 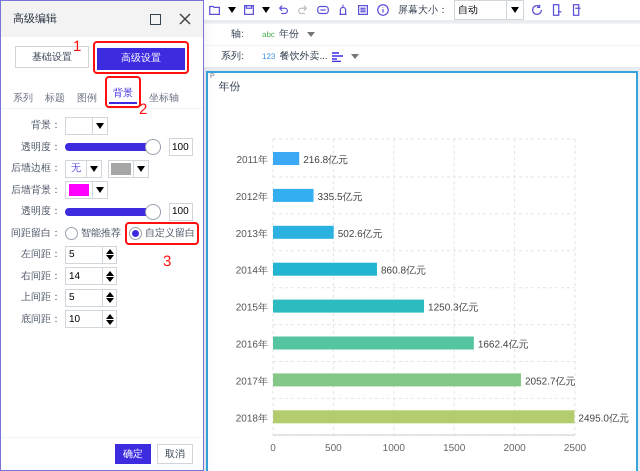 What do you see at coordinates (288, 34) in the screenshot?
I see `field-chip: abc 年份` at bounding box center [288, 34].